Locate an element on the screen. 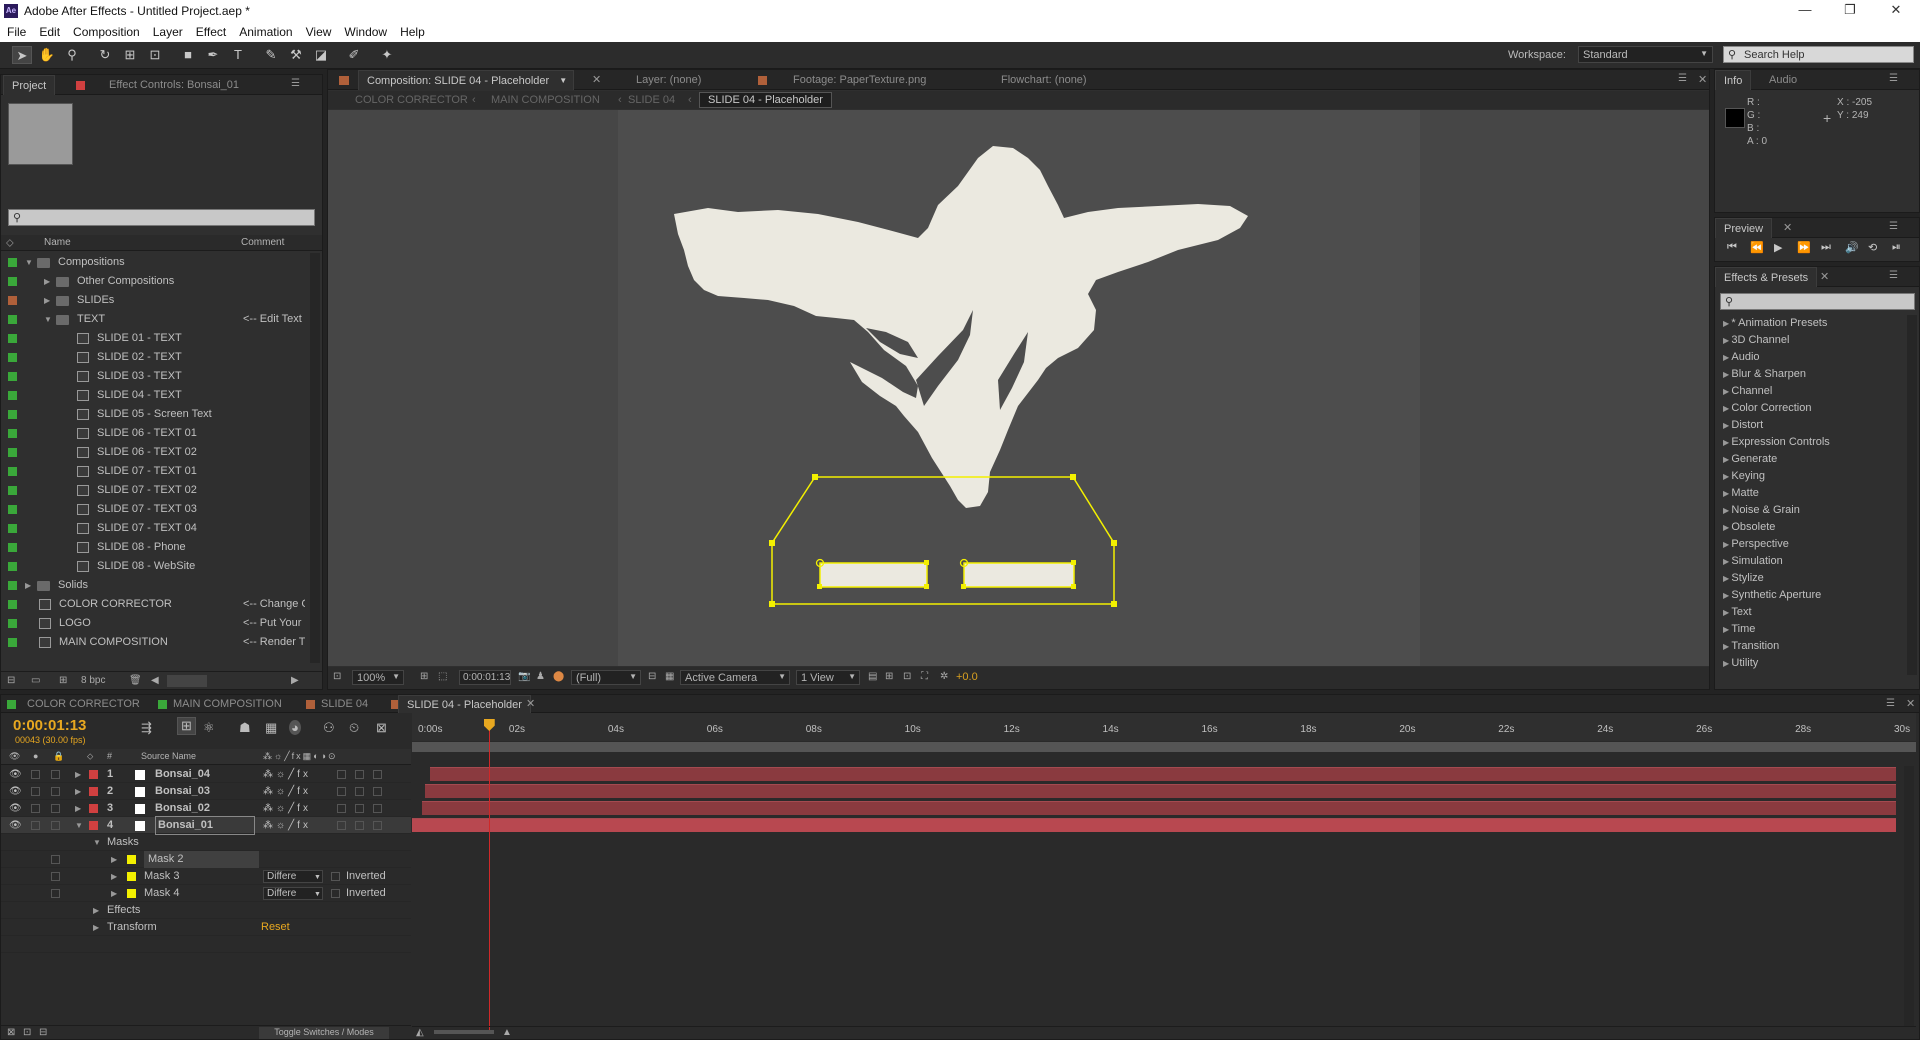 This screenshot has width=1920, height=1040. property-name: Masks is located at coordinates (123, 842).